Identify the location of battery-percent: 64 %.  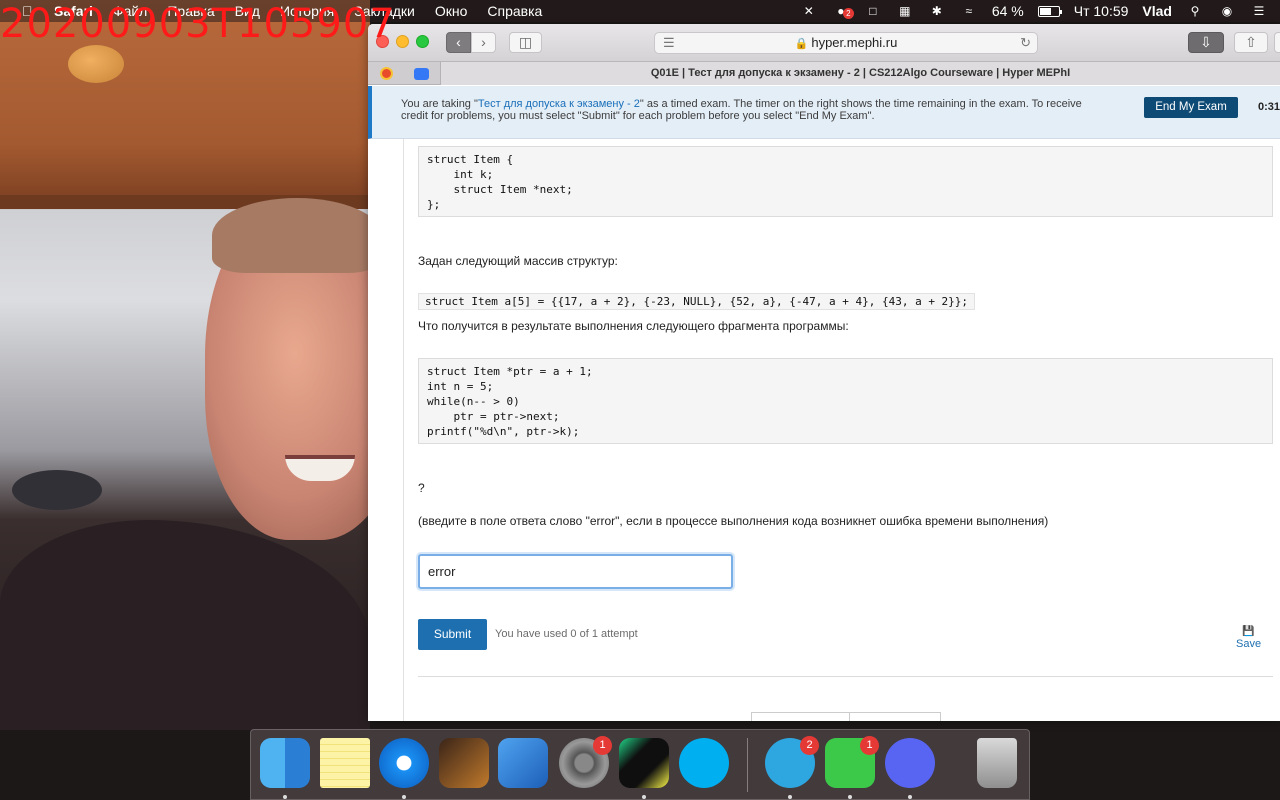
(1008, 11).